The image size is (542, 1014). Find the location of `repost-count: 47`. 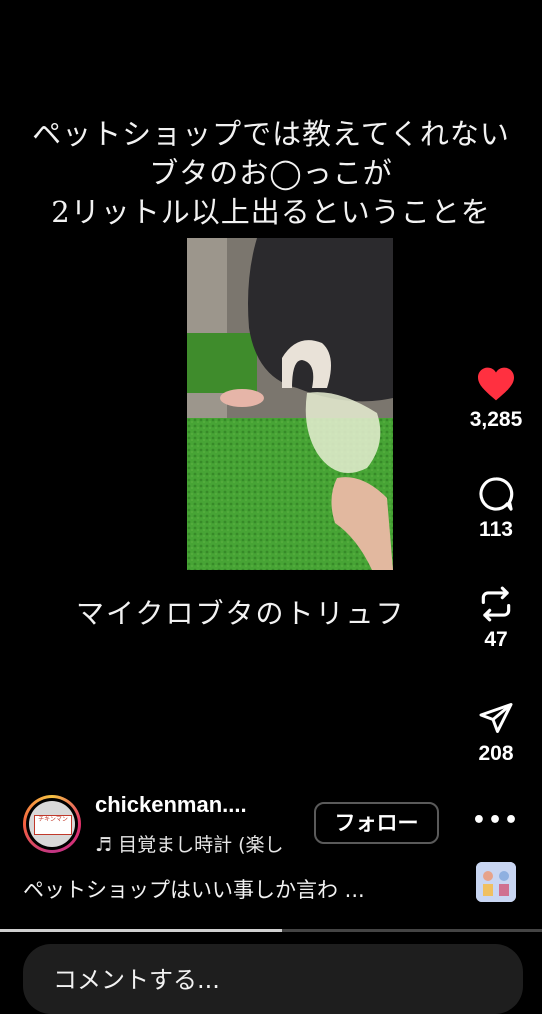

repost-count: 47 is located at coordinates (496, 639).